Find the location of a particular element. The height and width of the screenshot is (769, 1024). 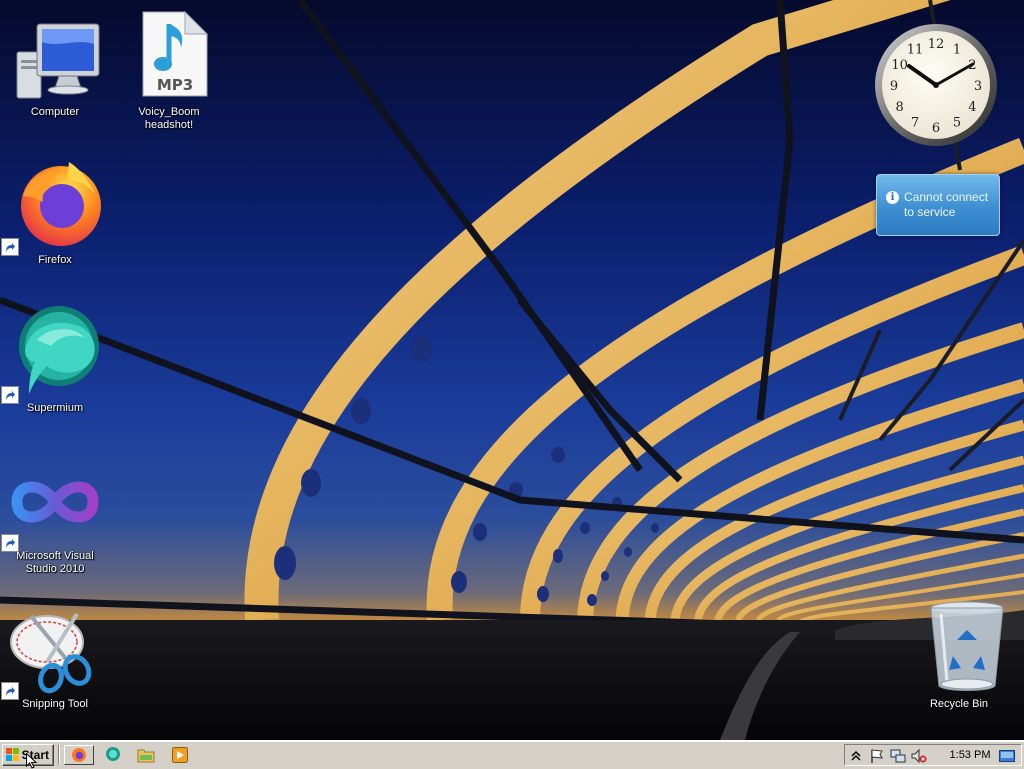

quick-launch-firefox is located at coordinates (79, 755).